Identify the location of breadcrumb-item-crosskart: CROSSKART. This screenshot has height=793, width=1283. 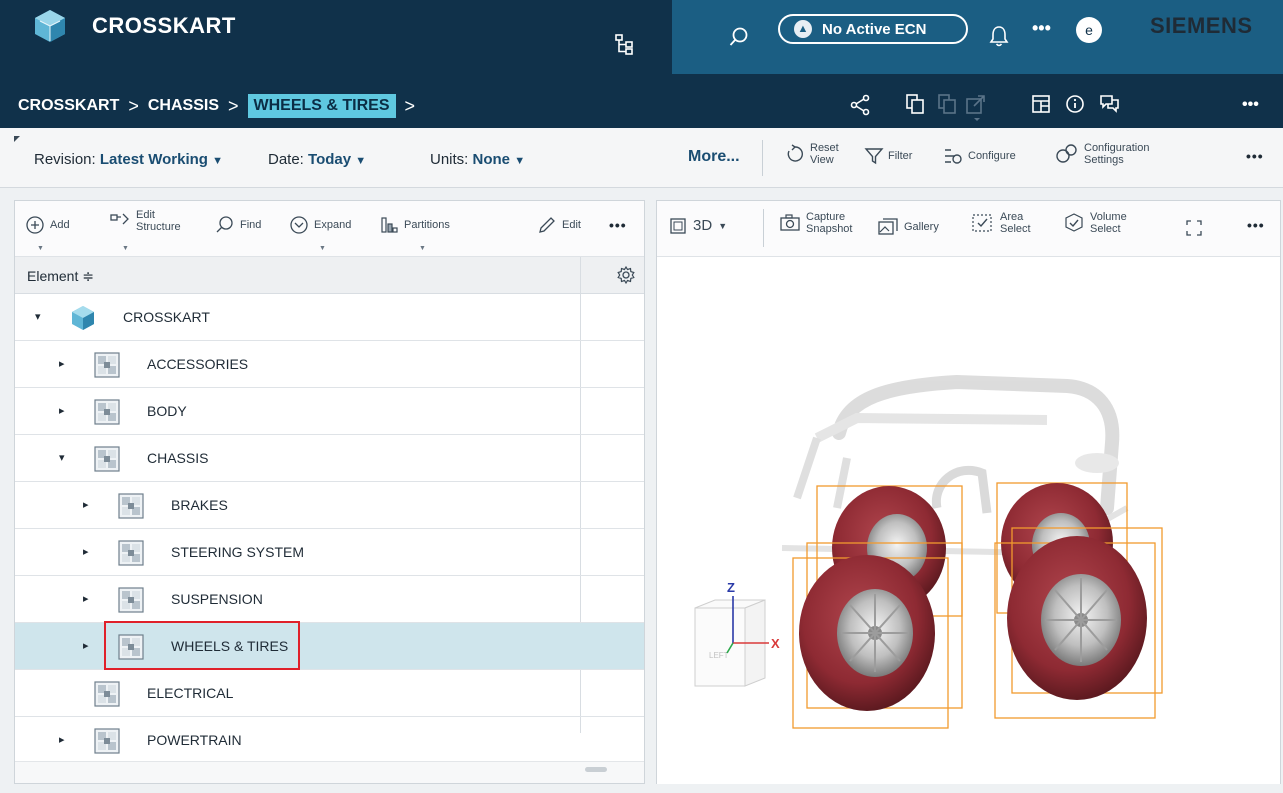
(68, 106).